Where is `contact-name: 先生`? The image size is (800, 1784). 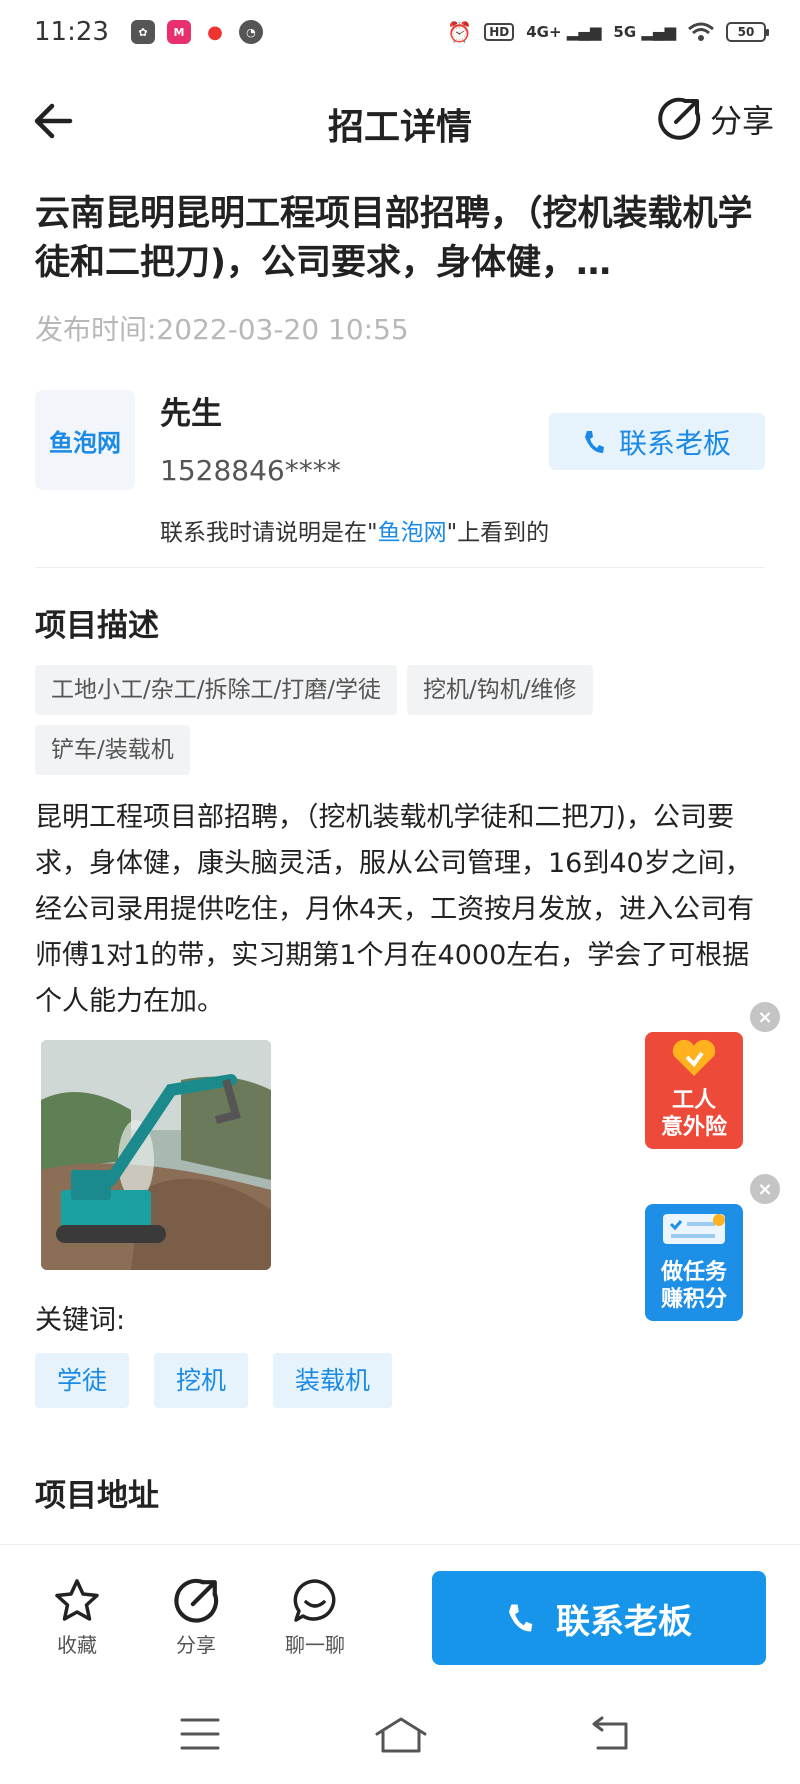 contact-name: 先生 is located at coordinates (191, 414).